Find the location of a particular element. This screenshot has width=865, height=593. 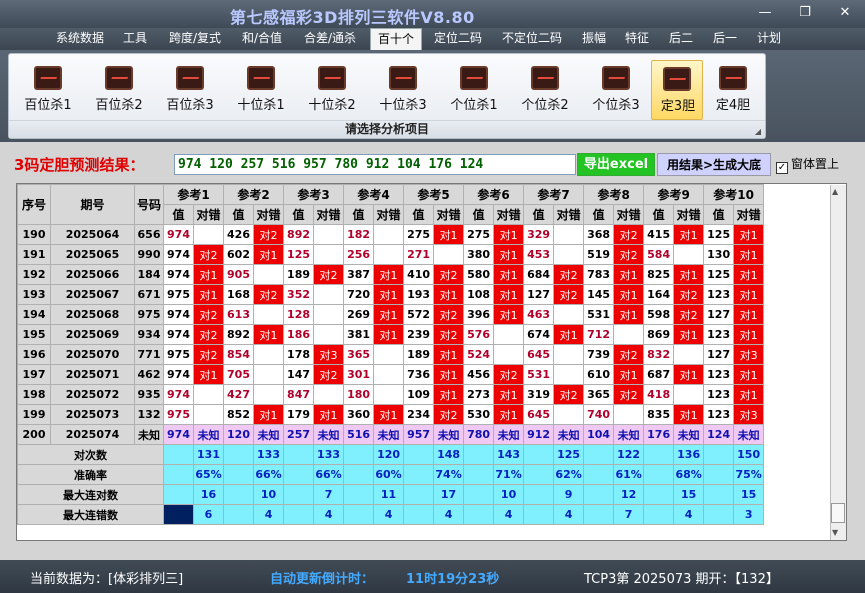

tab-feature: 特征 is located at coordinates (637, 39).